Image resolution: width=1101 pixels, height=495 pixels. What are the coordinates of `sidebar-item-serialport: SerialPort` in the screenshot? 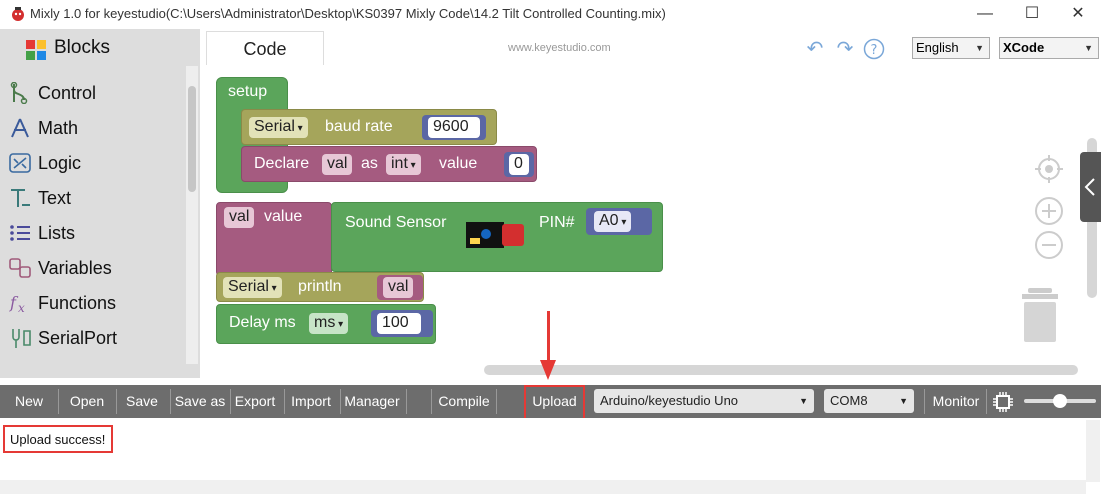 It's located at (96, 337).